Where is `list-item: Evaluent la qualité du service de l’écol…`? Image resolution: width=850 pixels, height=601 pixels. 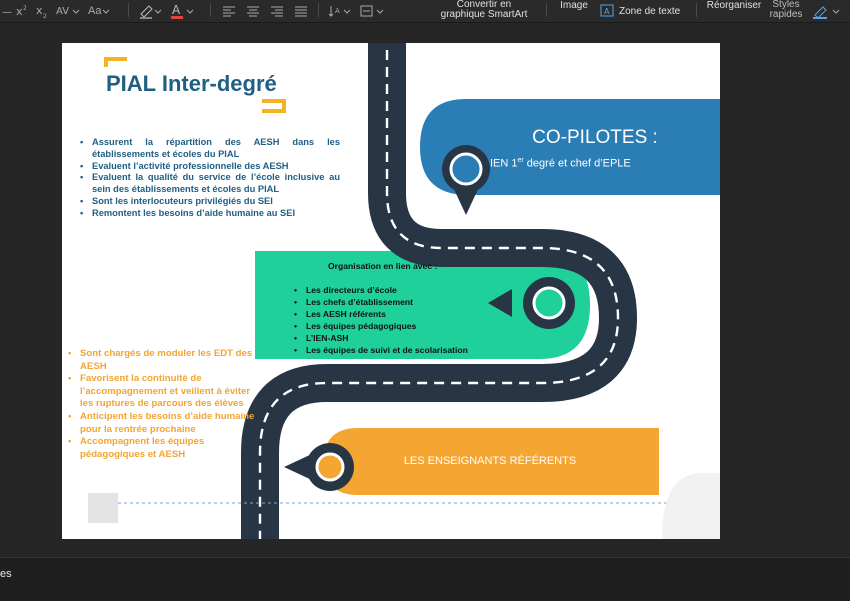 list-item: Evaluent la qualité du service de l’écol… is located at coordinates (209, 184).